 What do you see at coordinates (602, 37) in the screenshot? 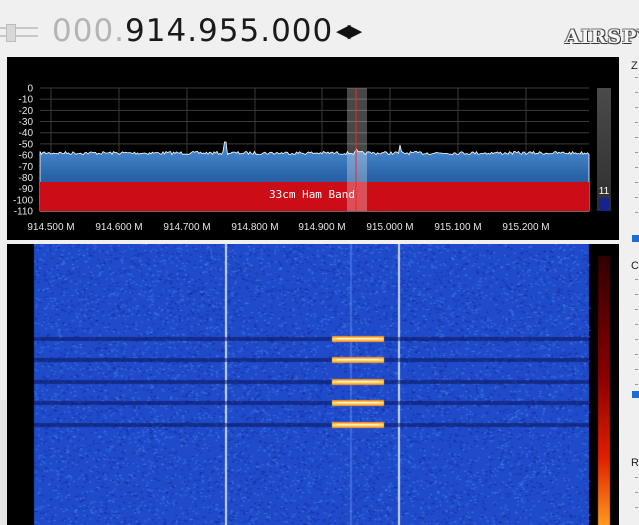
I see `airspy-logo: AIRSPY` at bounding box center [602, 37].